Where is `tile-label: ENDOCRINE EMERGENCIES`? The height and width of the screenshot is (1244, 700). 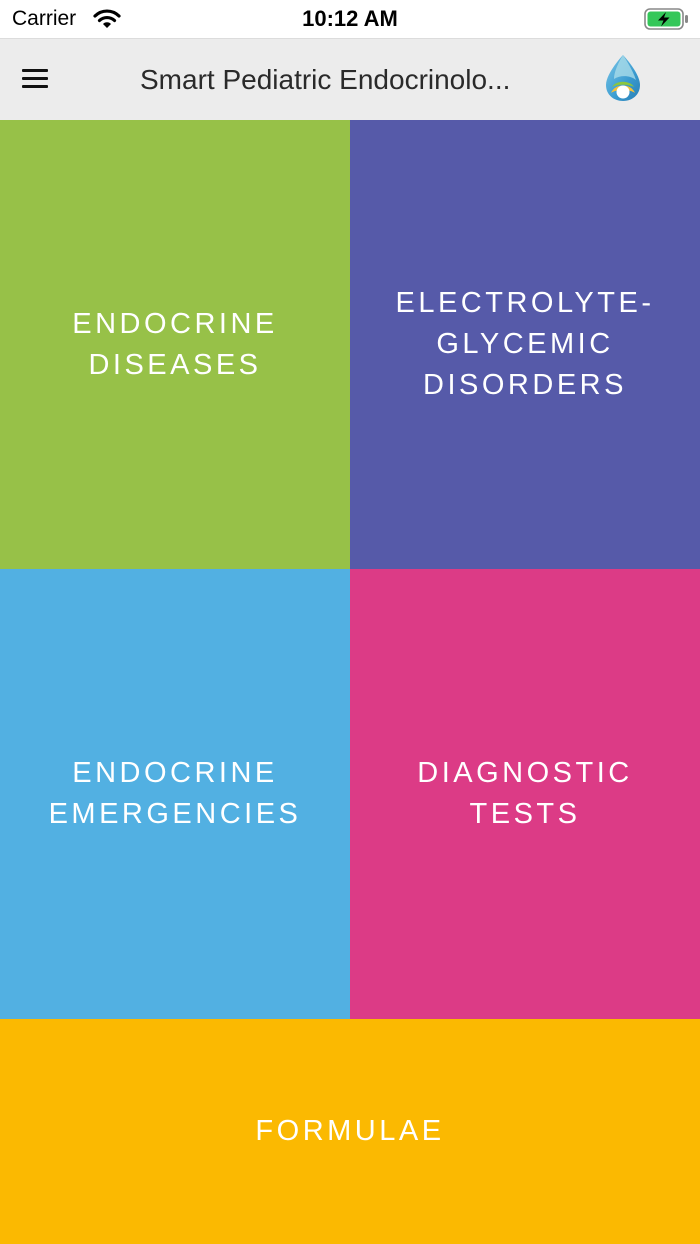 tile-label: ENDOCRINE EMERGENCIES is located at coordinates (175, 793).